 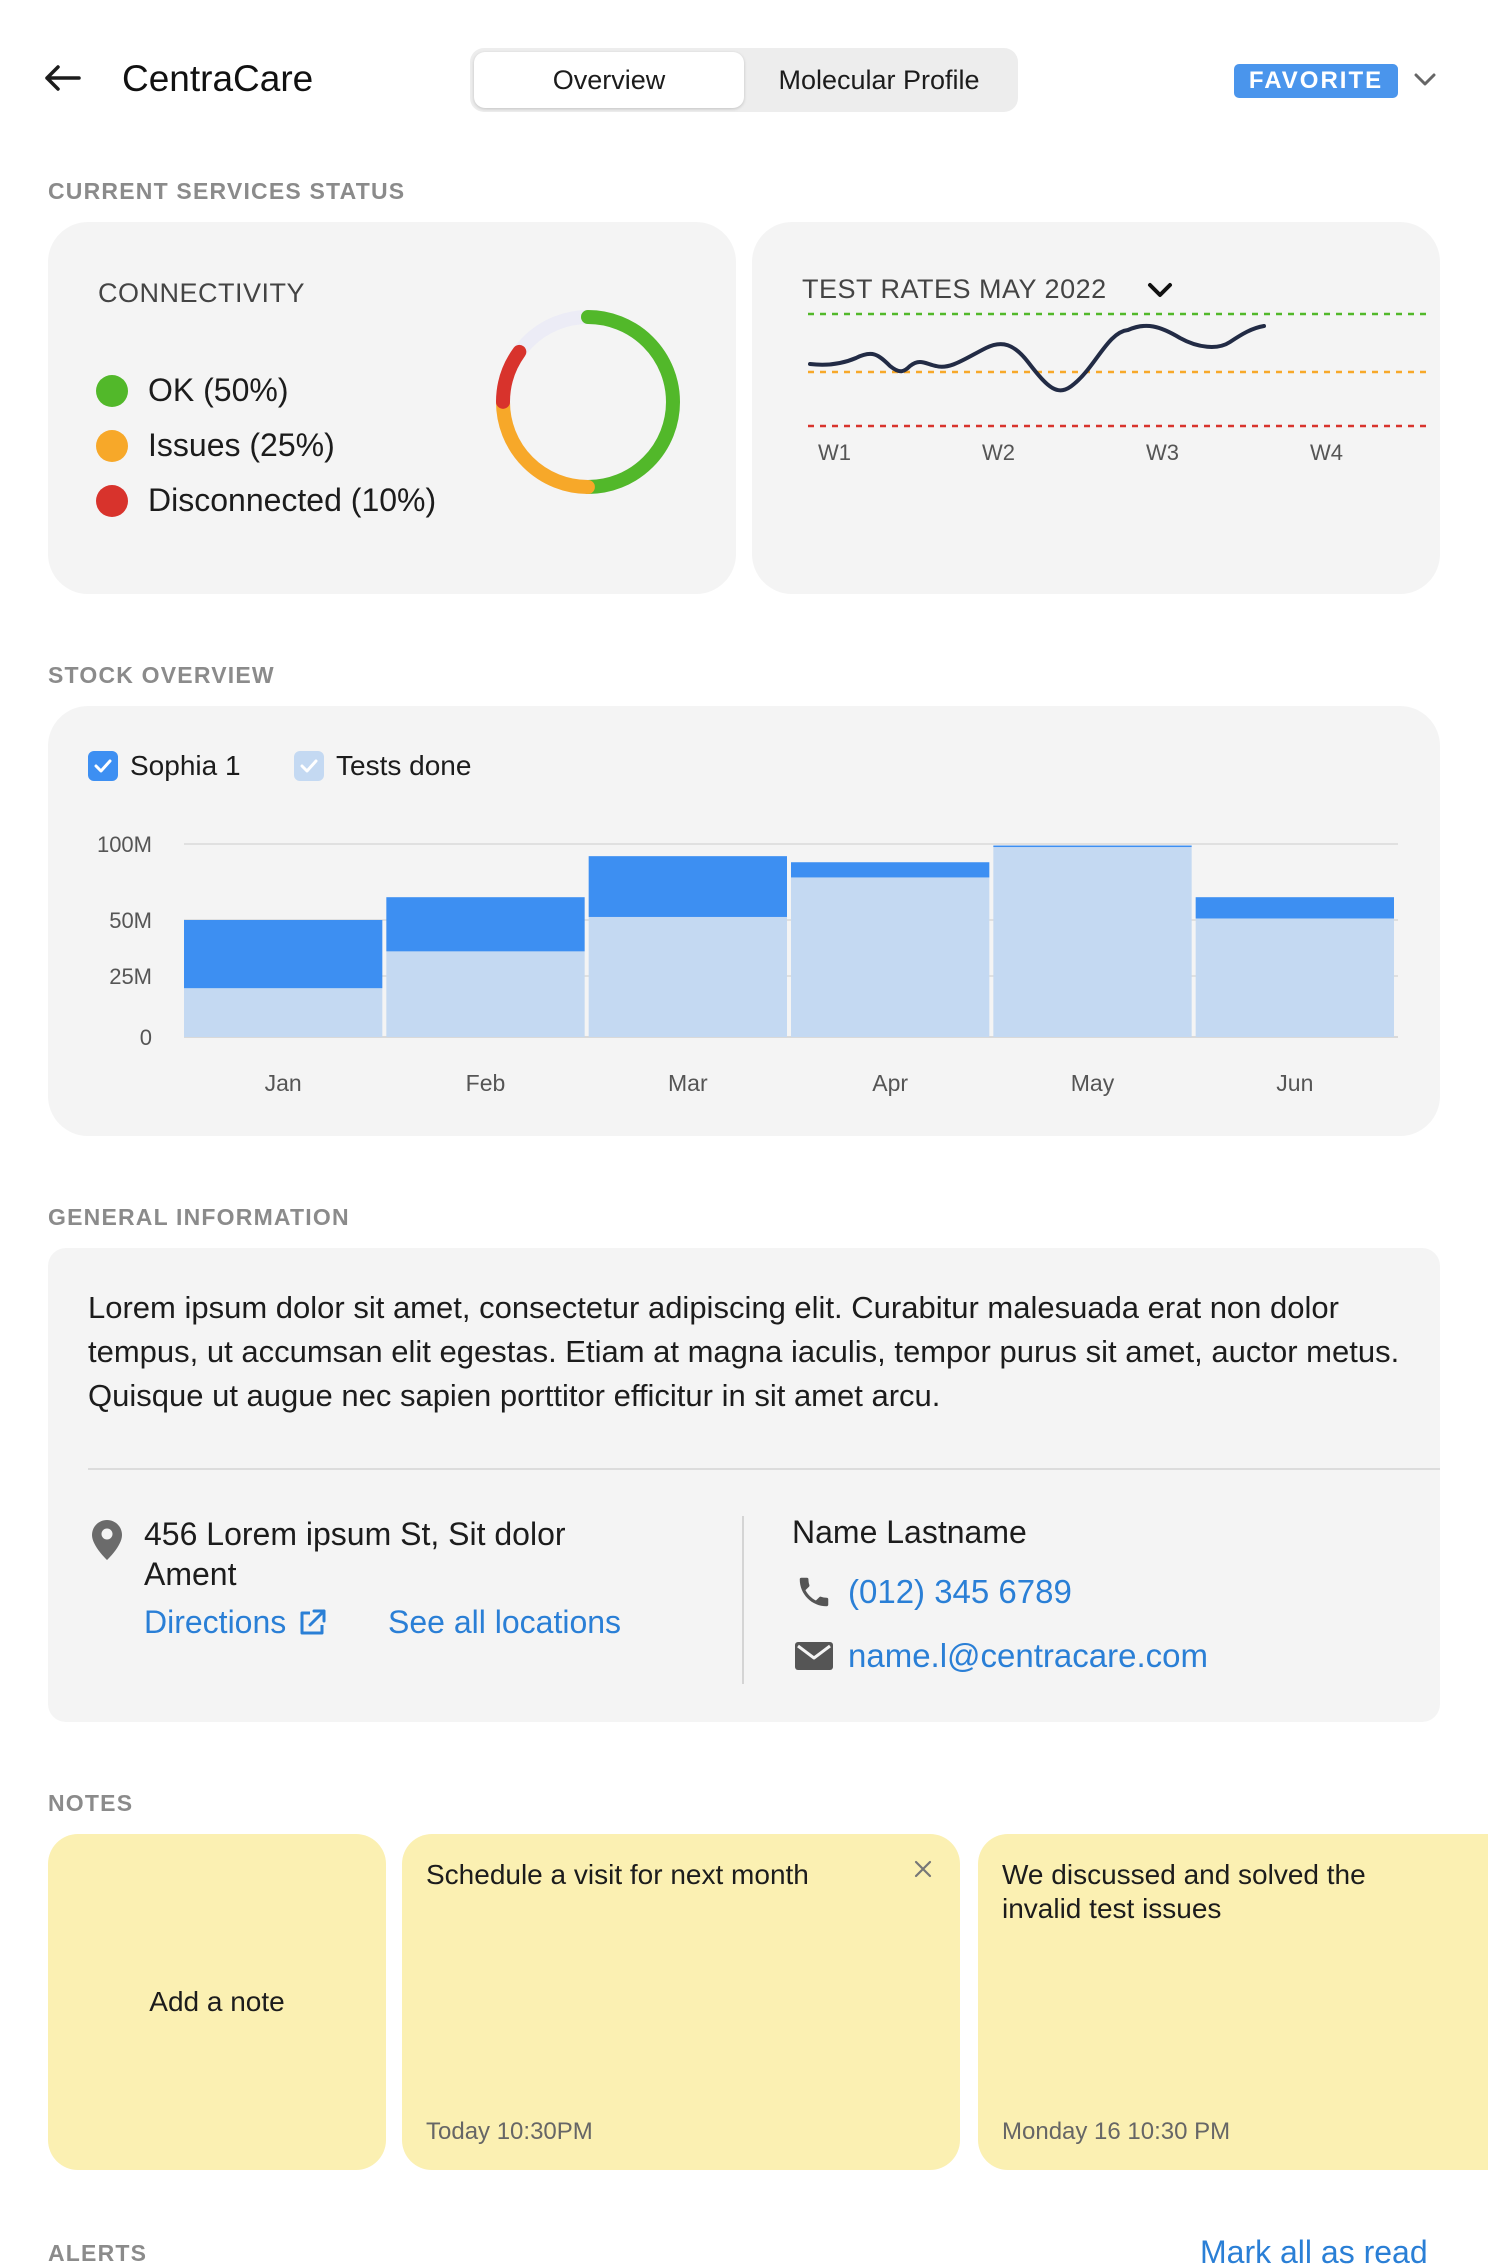 What do you see at coordinates (199, 1217) in the screenshot?
I see `section-title-general: GENERAL INFORMATION` at bounding box center [199, 1217].